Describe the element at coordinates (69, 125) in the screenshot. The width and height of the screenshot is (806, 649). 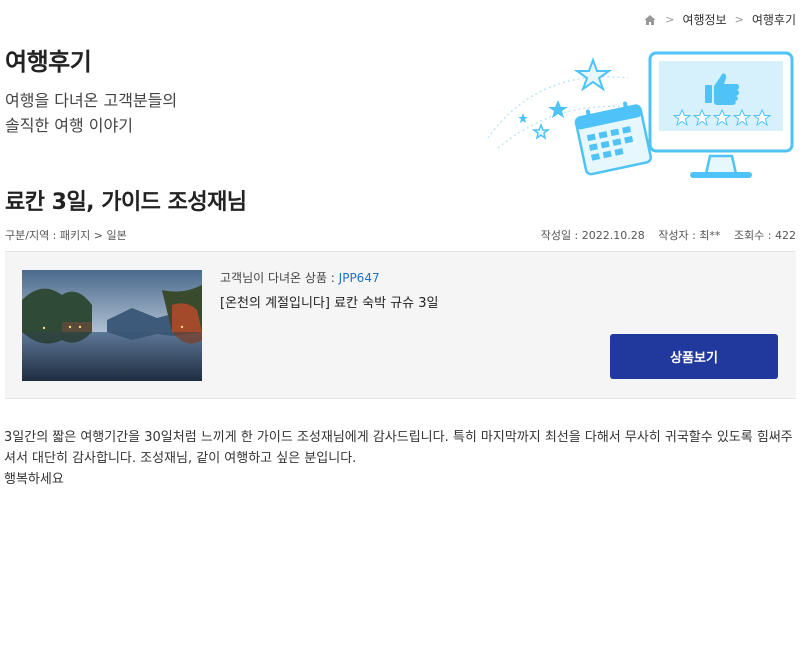
I see `page-description-line: 솔직한 여행 이야기` at that location.